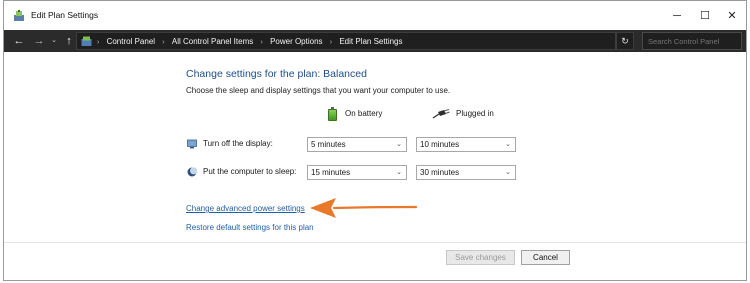 The width and height of the screenshot is (750, 283). What do you see at coordinates (692, 41) in the screenshot?
I see `search-input` at bounding box center [692, 41].